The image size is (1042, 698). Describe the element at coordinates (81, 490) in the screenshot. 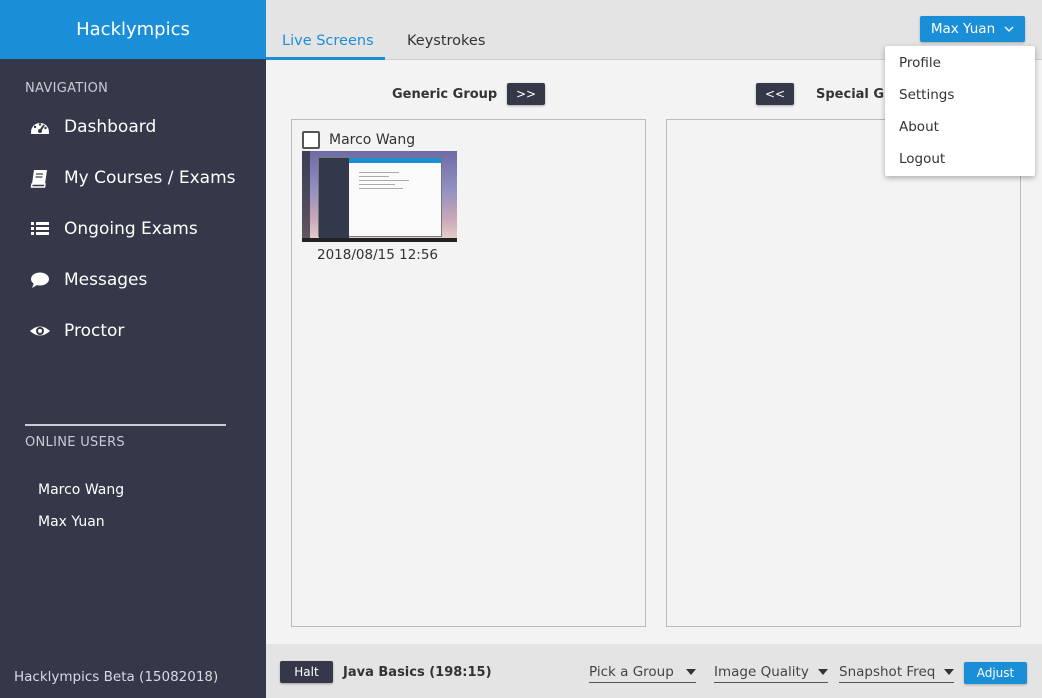

I see `online-user-item: Marco Wang` at that location.